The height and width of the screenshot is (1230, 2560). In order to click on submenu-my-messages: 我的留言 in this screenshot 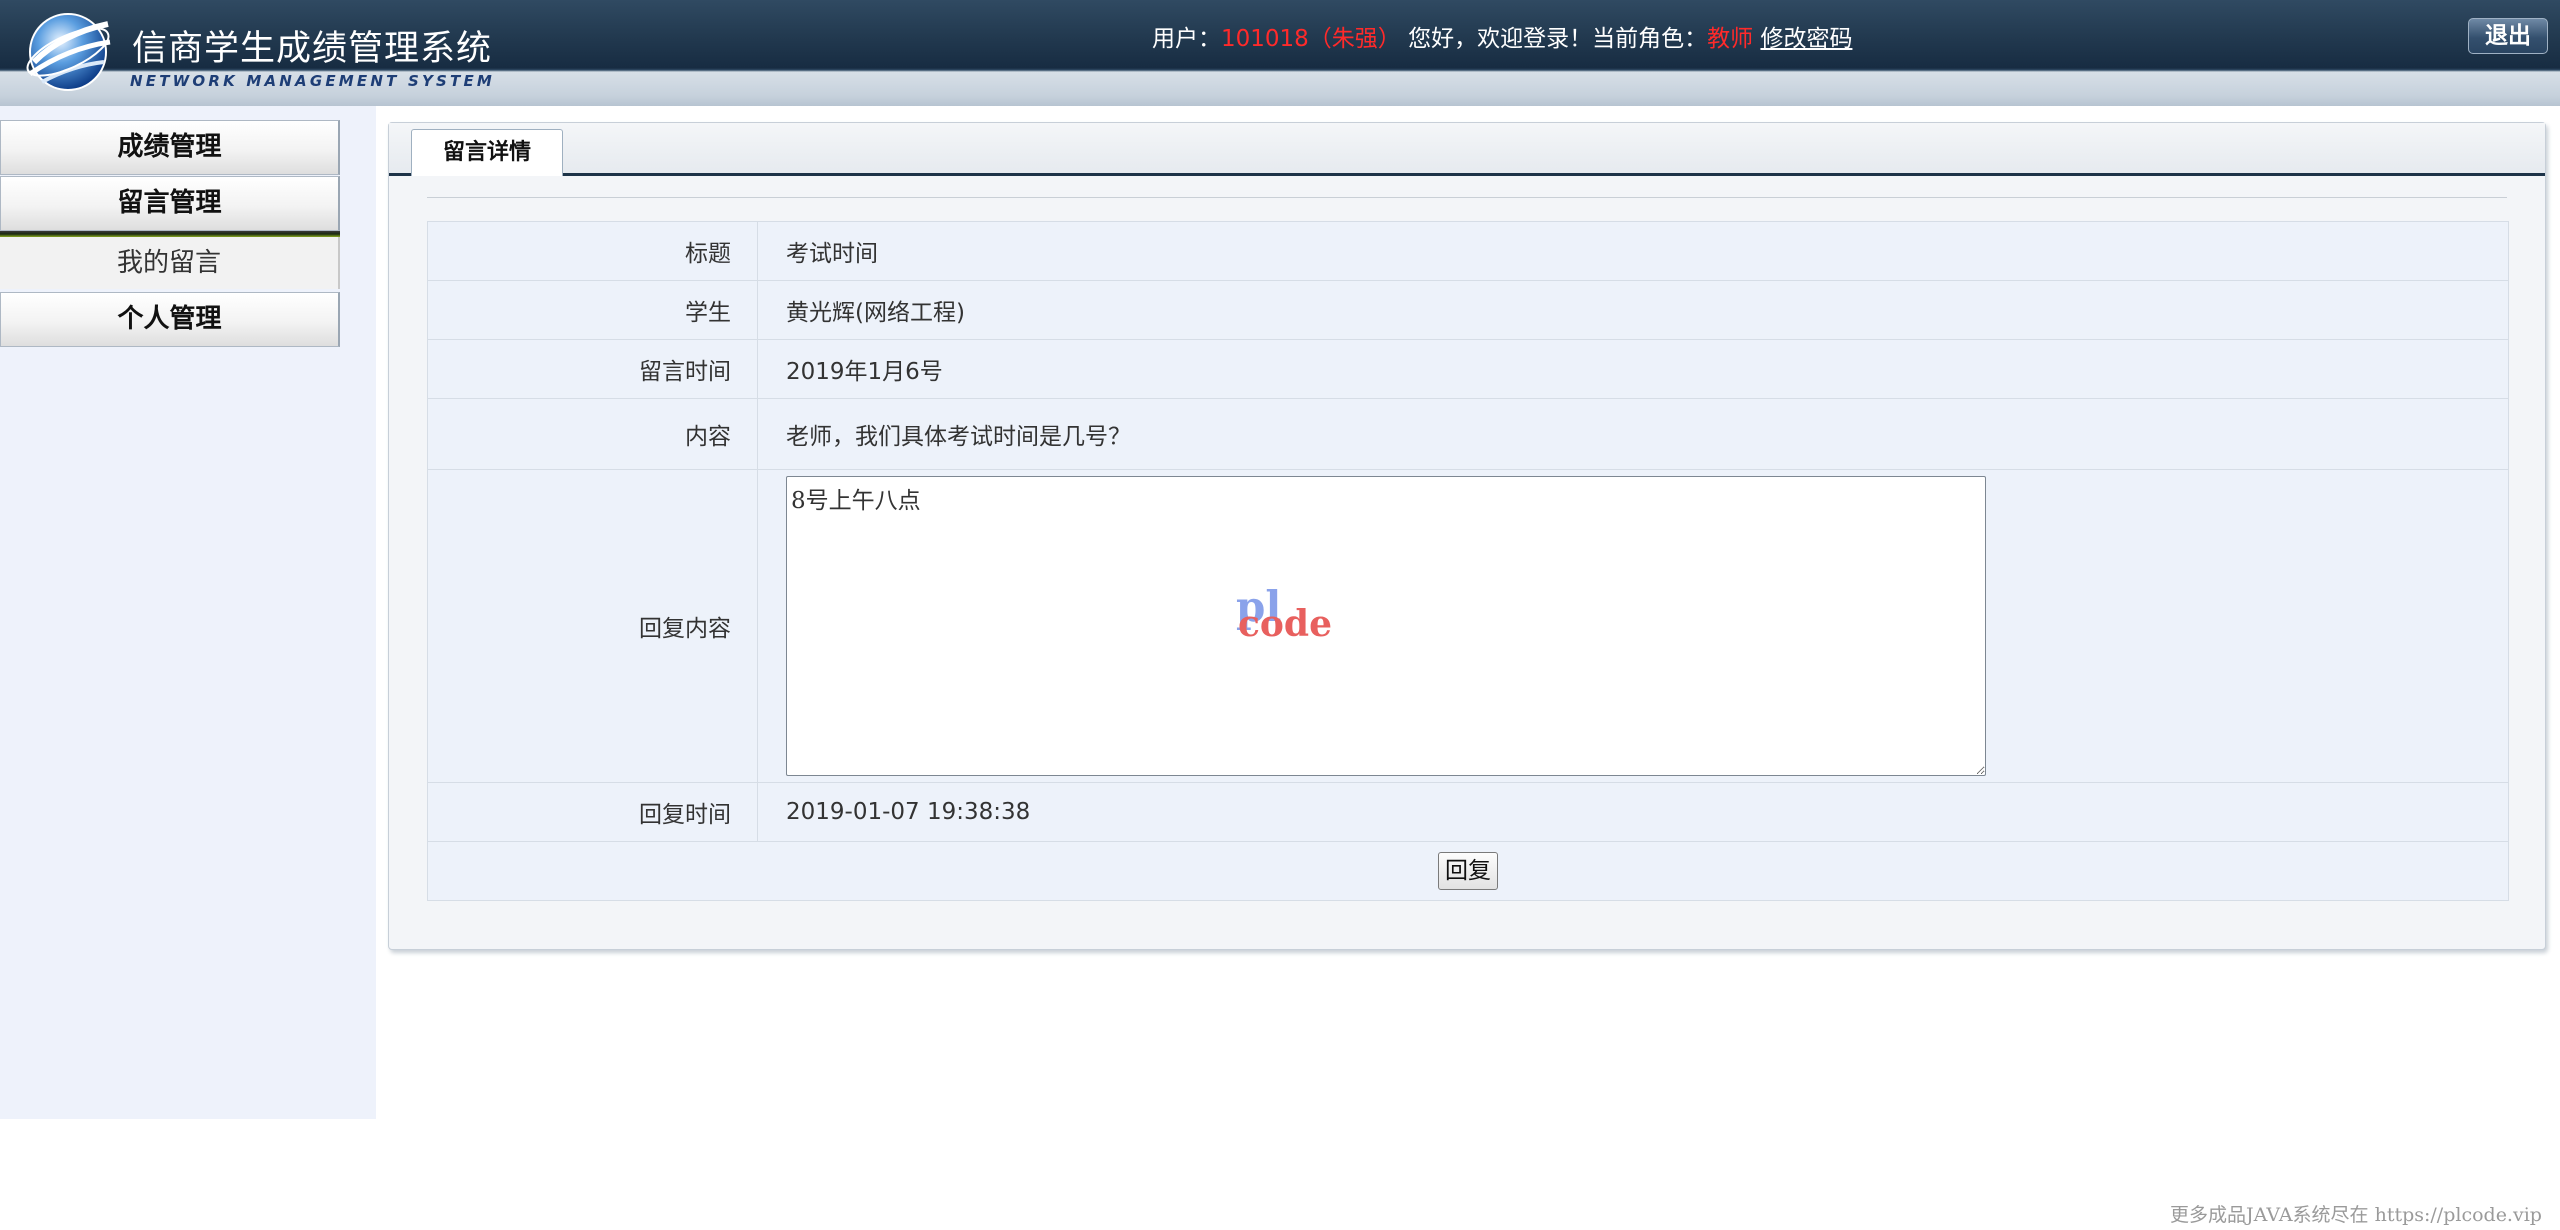, I will do `click(170, 263)`.